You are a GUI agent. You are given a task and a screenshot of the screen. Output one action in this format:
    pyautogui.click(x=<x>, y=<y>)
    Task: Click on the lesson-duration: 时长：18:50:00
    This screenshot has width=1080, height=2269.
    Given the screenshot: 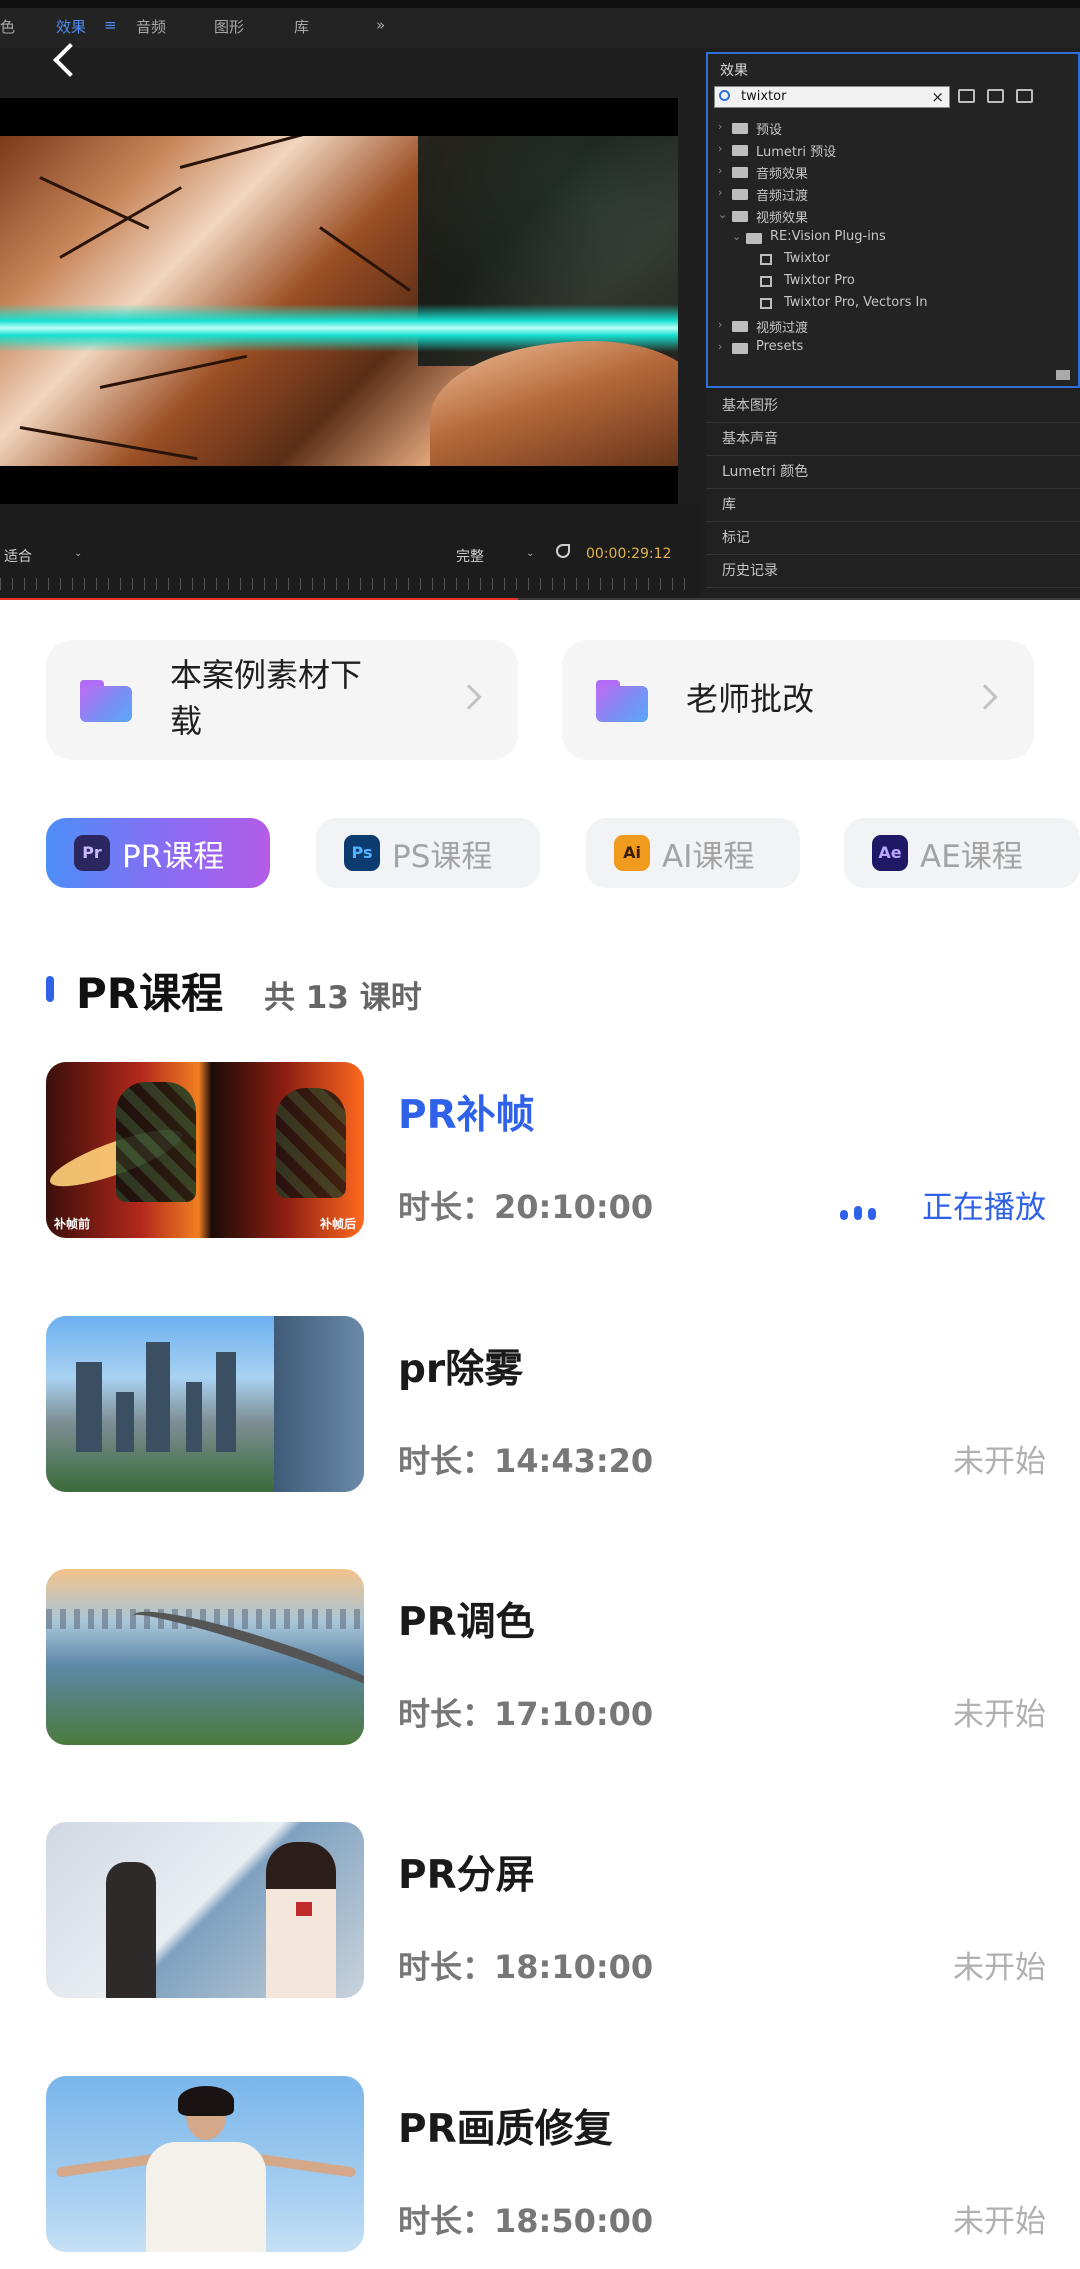 What is the action you would take?
    pyautogui.click(x=526, y=2221)
    